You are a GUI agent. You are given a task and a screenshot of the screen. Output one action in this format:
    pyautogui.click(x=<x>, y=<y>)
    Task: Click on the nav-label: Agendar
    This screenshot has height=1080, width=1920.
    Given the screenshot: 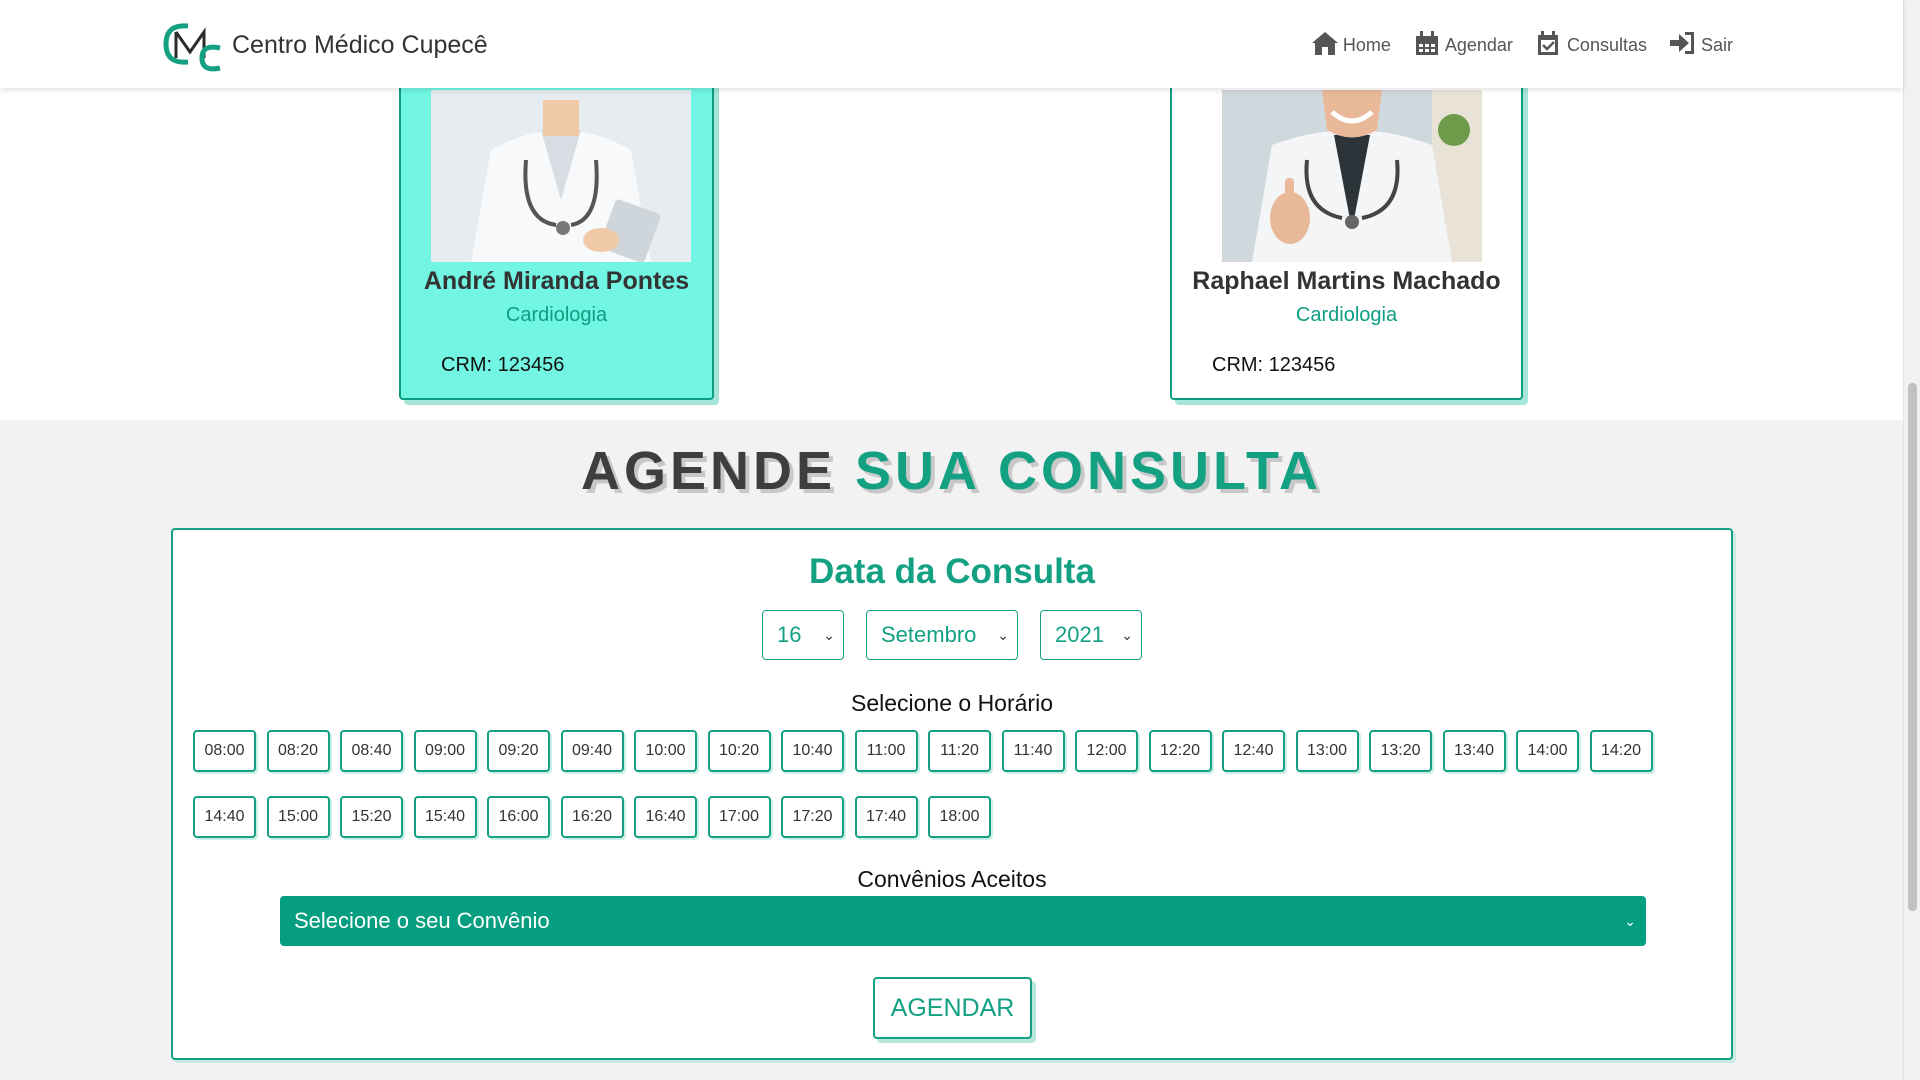 What is the action you would take?
    pyautogui.click(x=1478, y=45)
    